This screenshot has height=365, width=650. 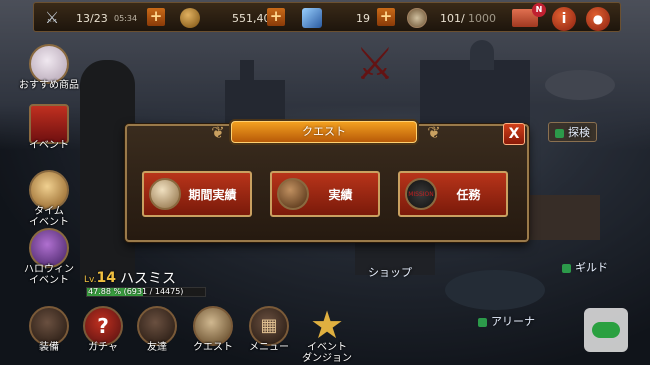 I want to click on capacity-current: 101/, so click(x=452, y=18).